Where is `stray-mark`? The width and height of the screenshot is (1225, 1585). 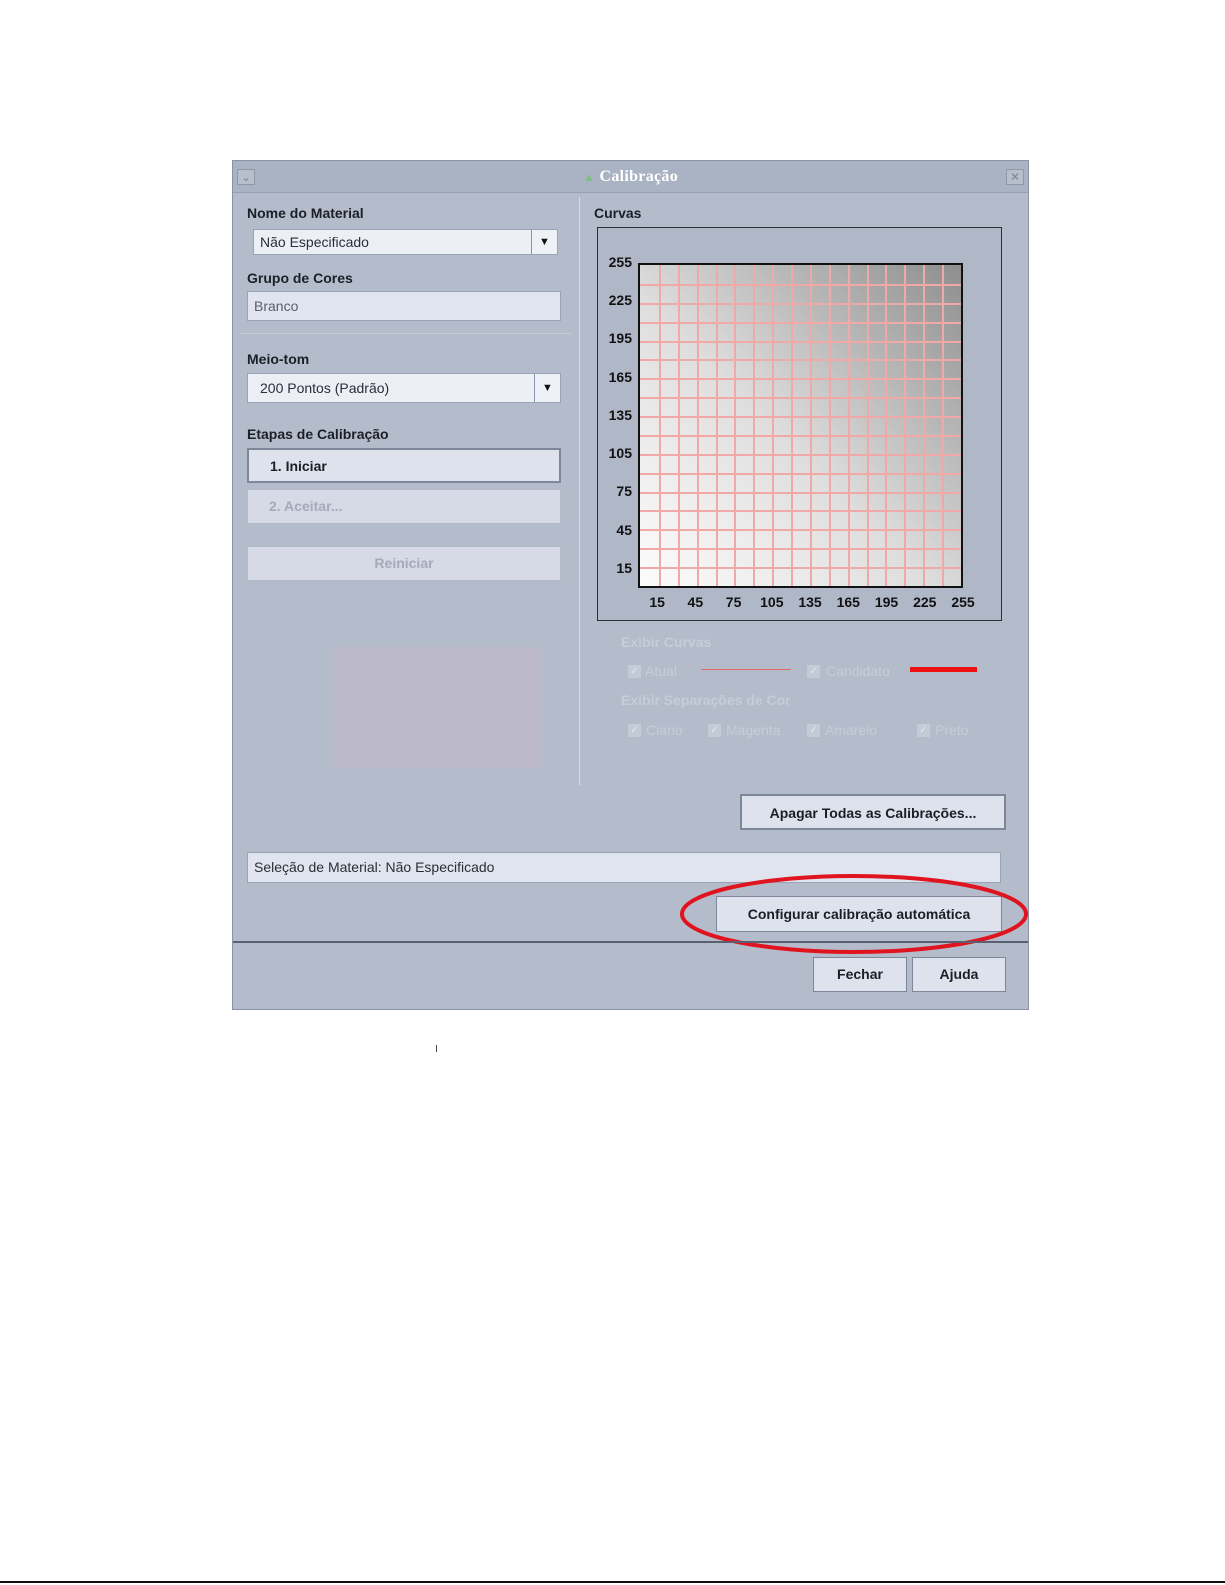 stray-mark is located at coordinates (436, 1048).